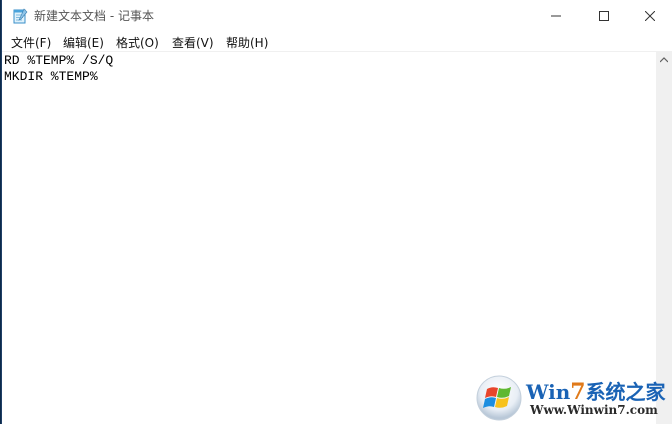 The image size is (672, 424). I want to click on window-title: 新建文本文档 - 记事本, so click(94, 16).